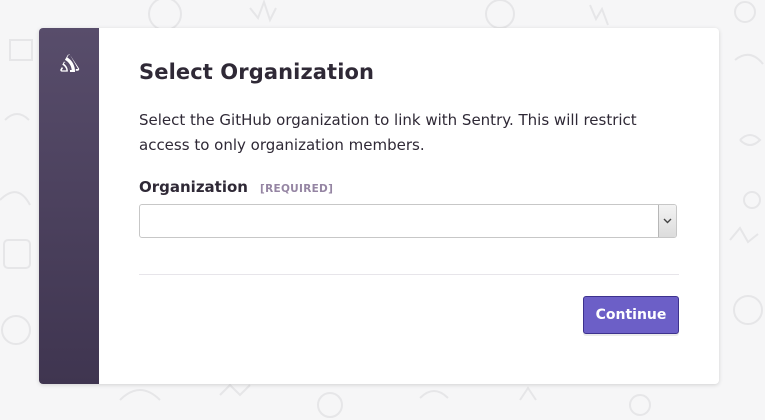 The image size is (765, 420). What do you see at coordinates (631, 315) in the screenshot?
I see `continue-button: Continue` at bounding box center [631, 315].